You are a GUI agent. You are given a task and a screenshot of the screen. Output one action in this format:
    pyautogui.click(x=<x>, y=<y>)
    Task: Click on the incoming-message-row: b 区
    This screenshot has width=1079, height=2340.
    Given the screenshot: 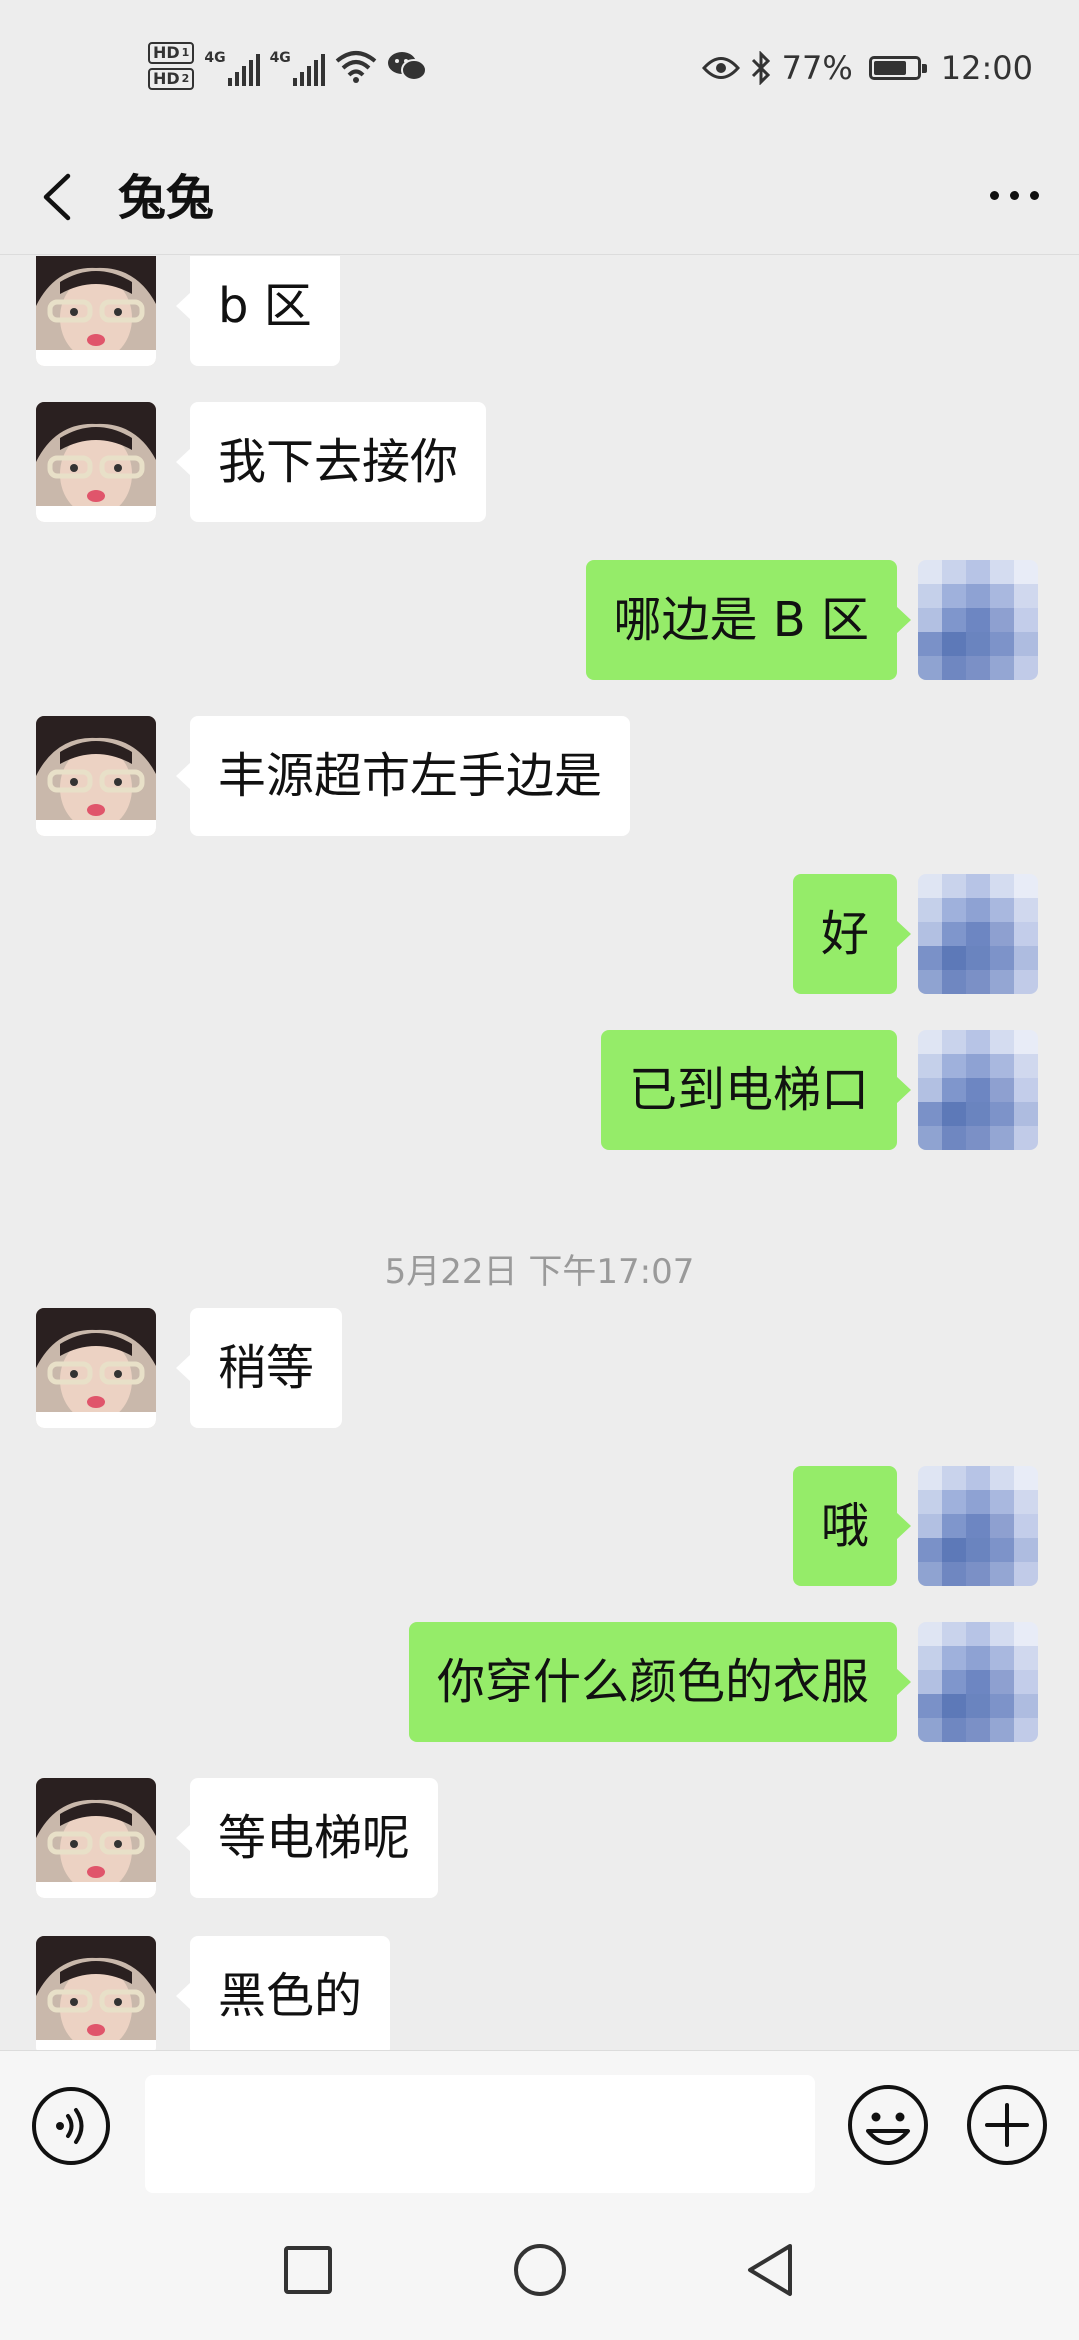 What is the action you would take?
    pyautogui.click(x=539, y=311)
    